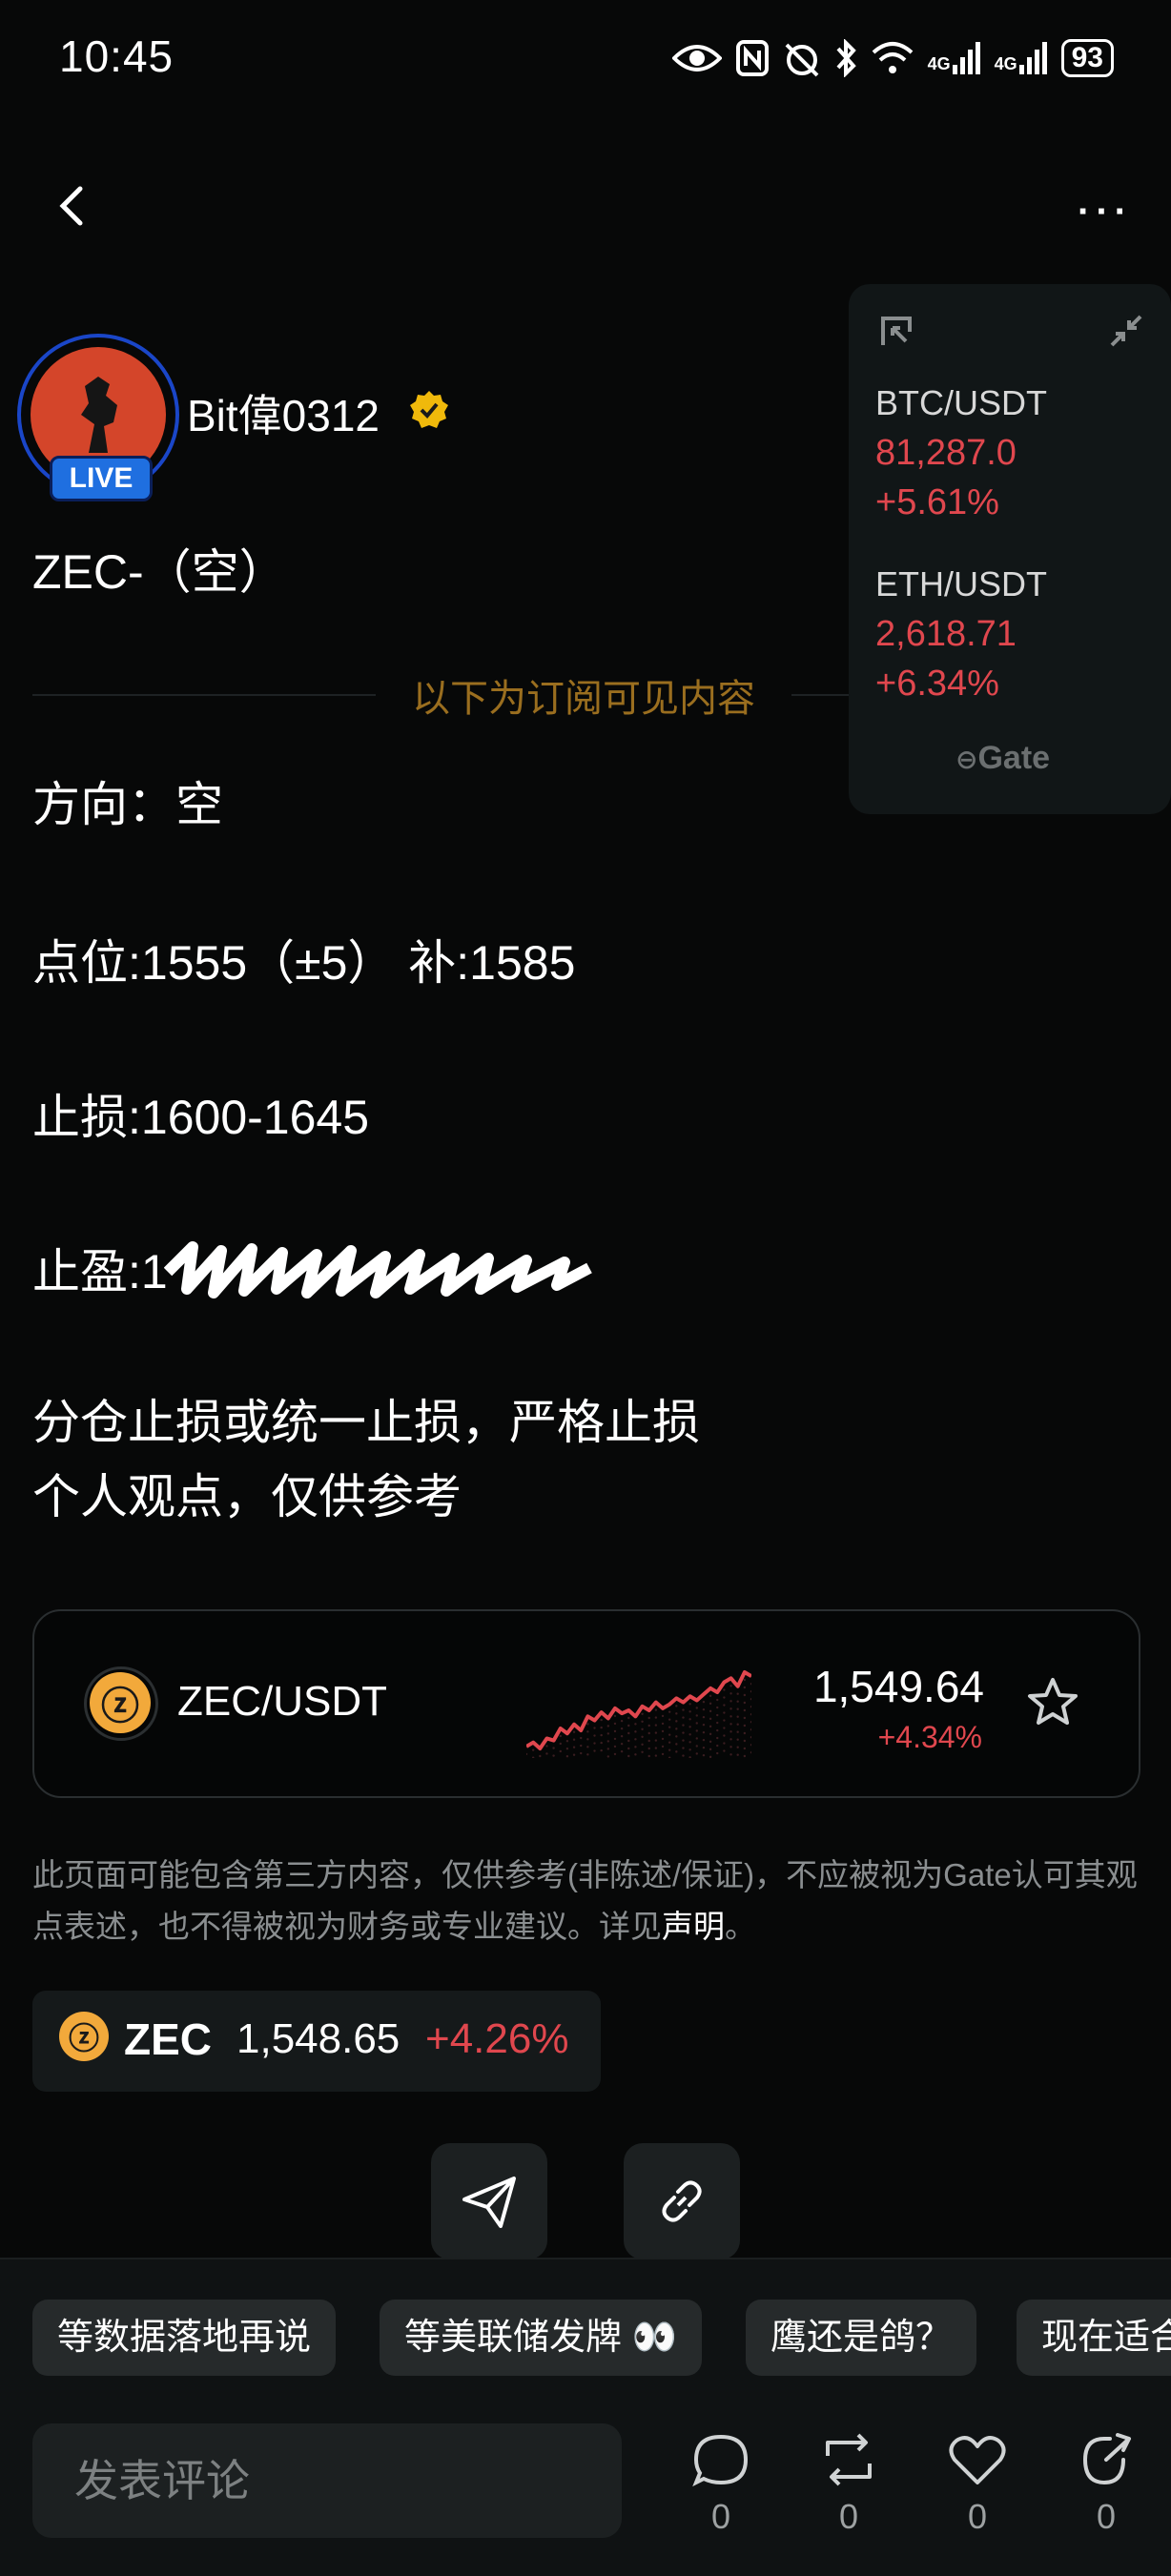 This screenshot has width=1171, height=2576. I want to click on like-count: 0, so click(977, 2517).